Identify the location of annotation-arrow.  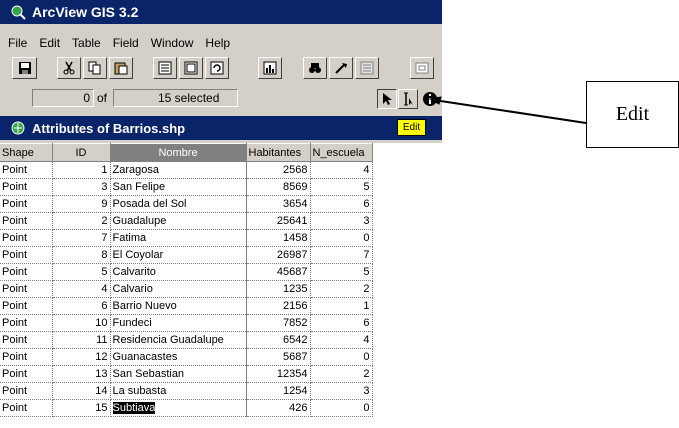
(507, 110).